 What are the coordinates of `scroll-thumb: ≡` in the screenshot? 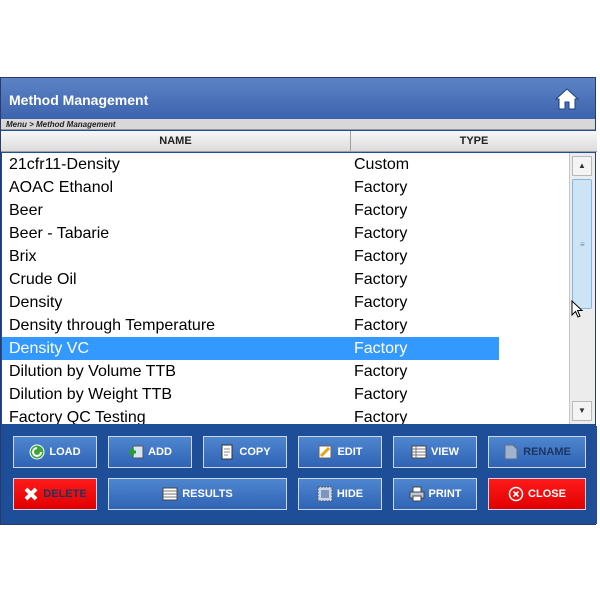 It's located at (582, 244).